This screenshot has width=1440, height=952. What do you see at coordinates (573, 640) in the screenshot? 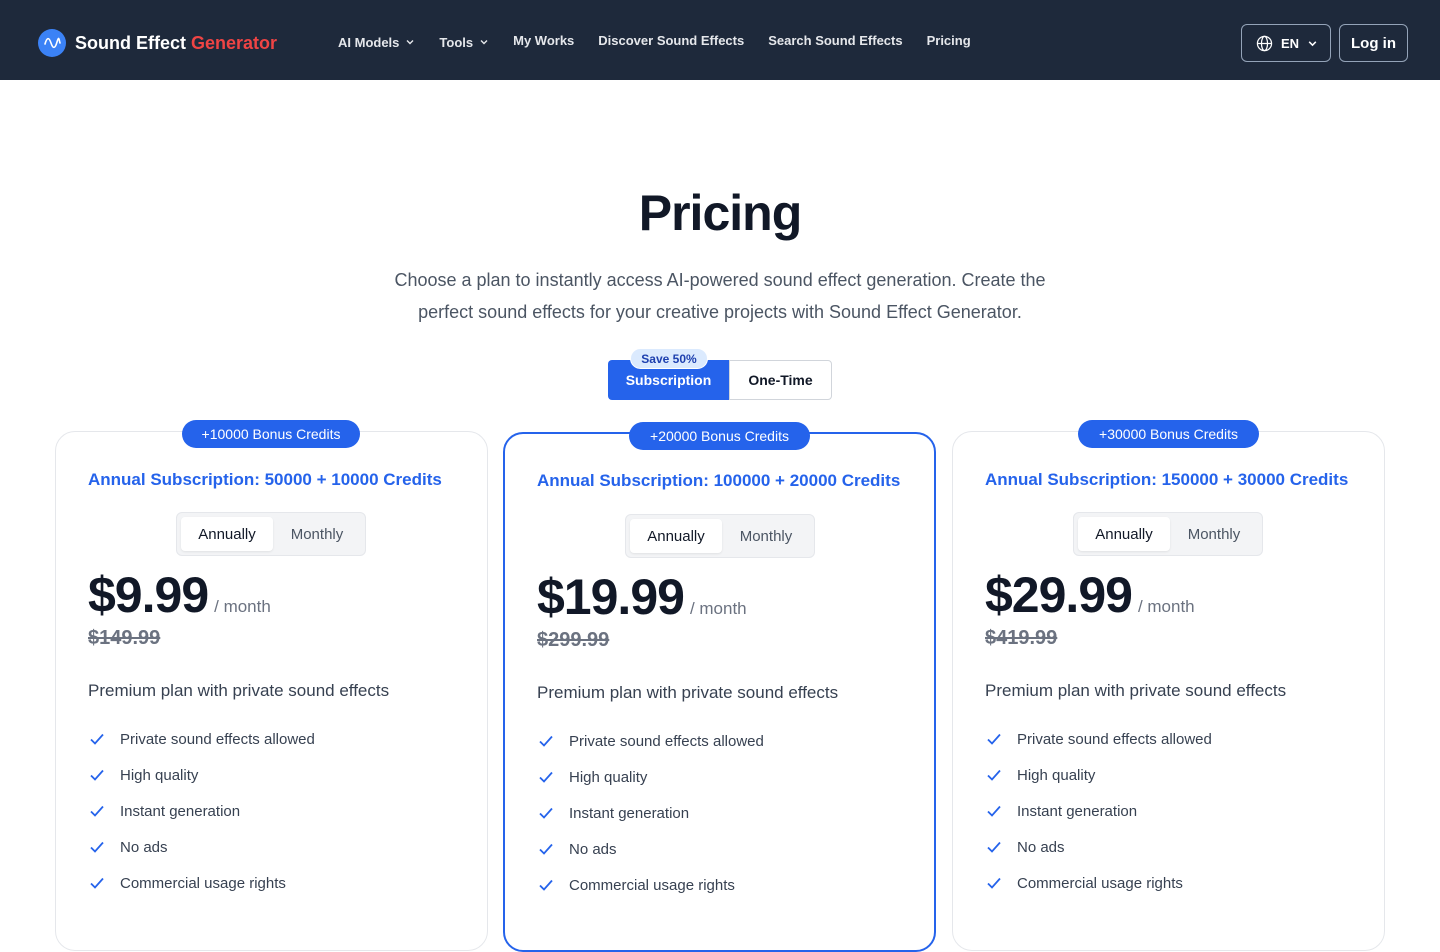
I see `original-price: $299.99` at bounding box center [573, 640].